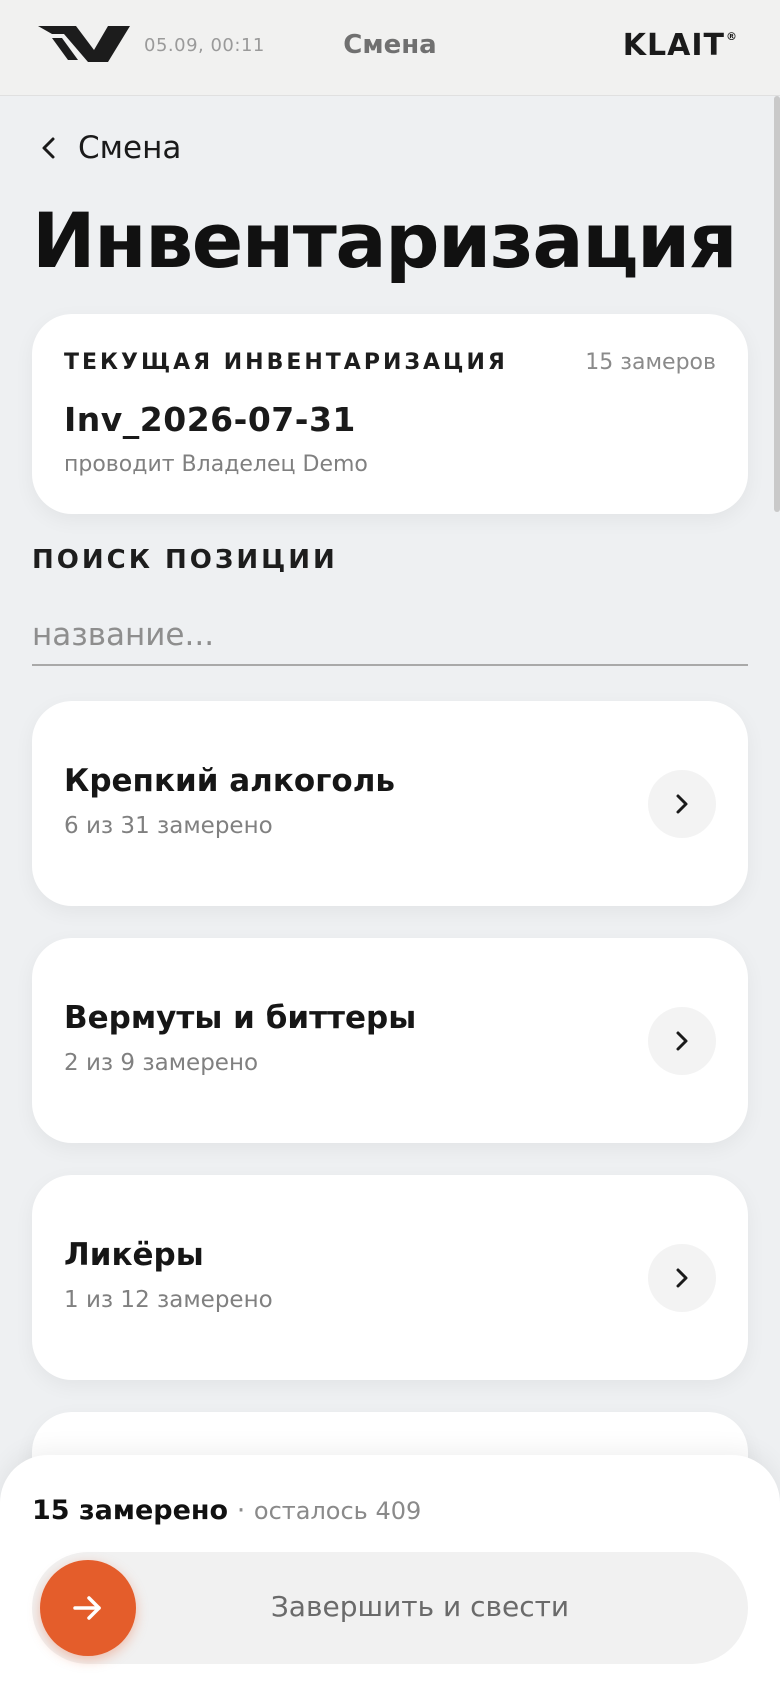 The width and height of the screenshot is (780, 1688). What do you see at coordinates (210, 419) in the screenshot?
I see `inventory-name: Inv_2026-07-31` at bounding box center [210, 419].